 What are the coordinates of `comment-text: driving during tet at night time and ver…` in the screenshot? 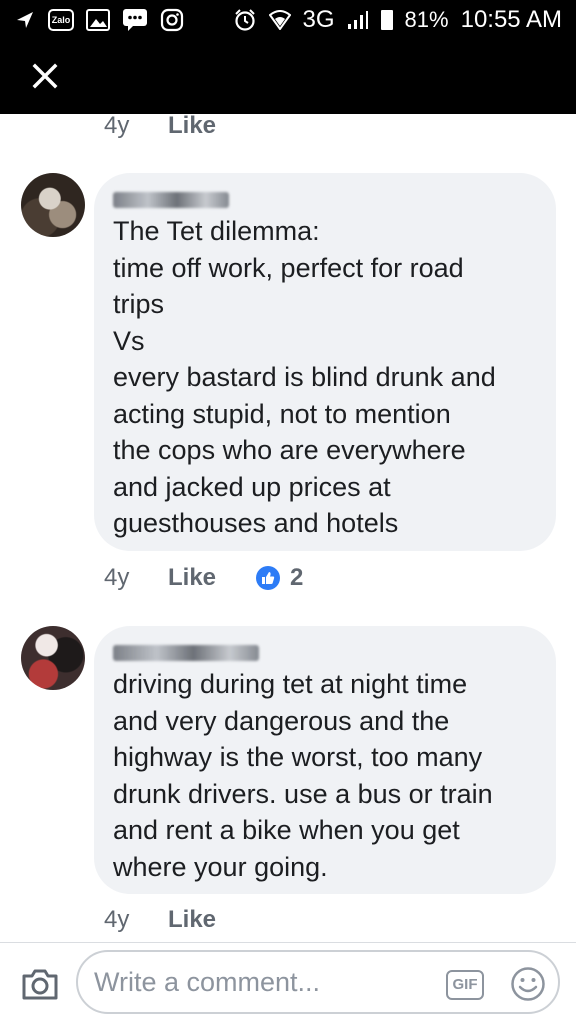 It's located at (303, 775).